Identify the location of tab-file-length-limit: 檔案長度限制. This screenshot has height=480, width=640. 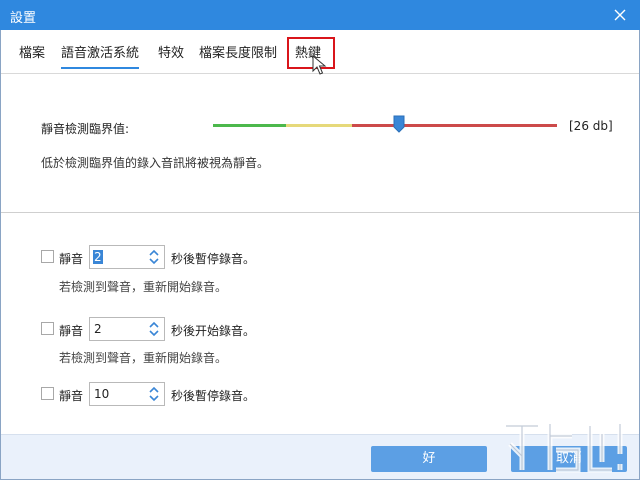
(238, 51).